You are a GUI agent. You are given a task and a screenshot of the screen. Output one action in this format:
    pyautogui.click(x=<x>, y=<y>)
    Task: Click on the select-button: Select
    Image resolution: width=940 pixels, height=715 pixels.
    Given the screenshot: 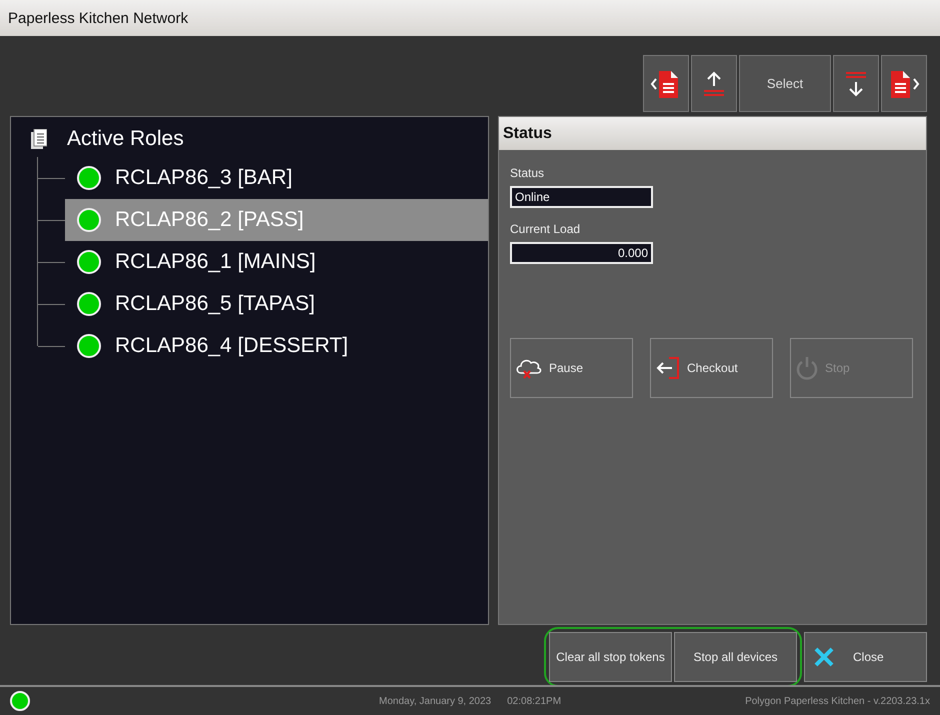 What is the action you would take?
    pyautogui.click(x=785, y=83)
    